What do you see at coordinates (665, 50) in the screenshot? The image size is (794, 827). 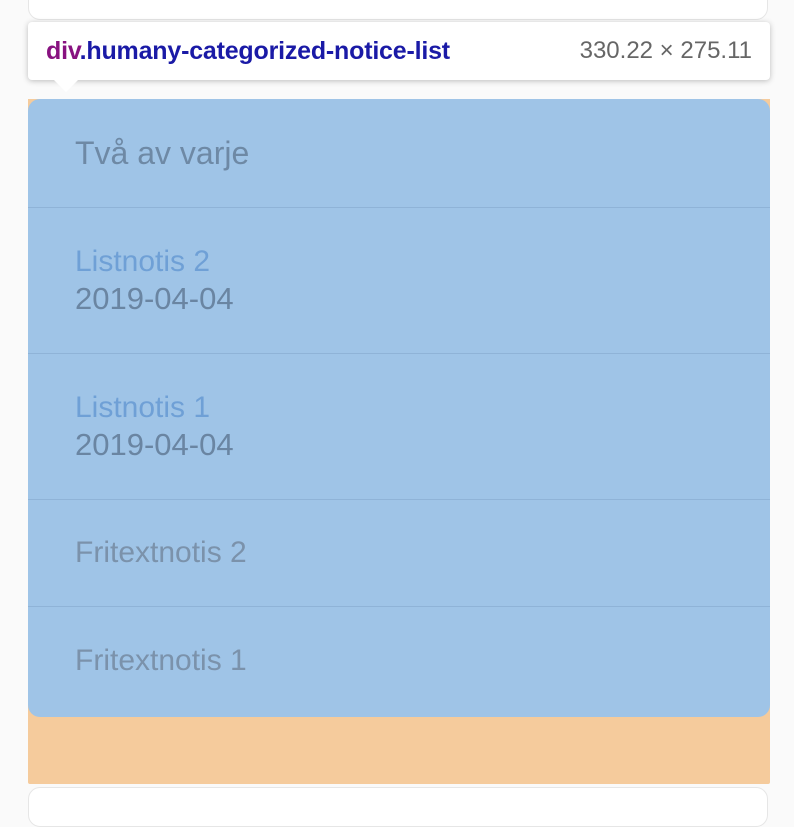 I see `tooltip-dimensions: 330.22 × 275.11` at bounding box center [665, 50].